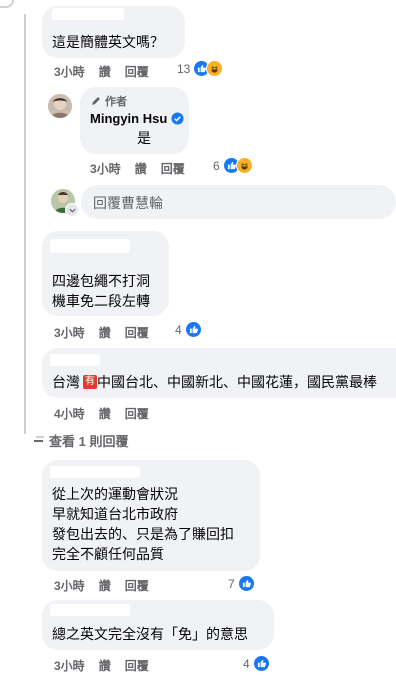 The image size is (396, 678). I want to click on reaction-count: 13, so click(200, 68).